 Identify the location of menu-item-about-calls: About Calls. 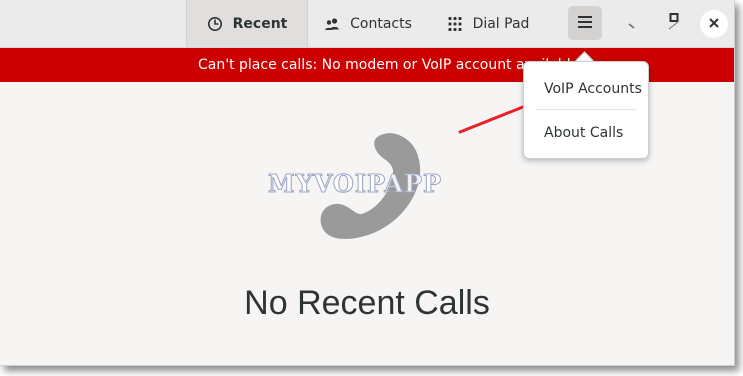
(583, 133).